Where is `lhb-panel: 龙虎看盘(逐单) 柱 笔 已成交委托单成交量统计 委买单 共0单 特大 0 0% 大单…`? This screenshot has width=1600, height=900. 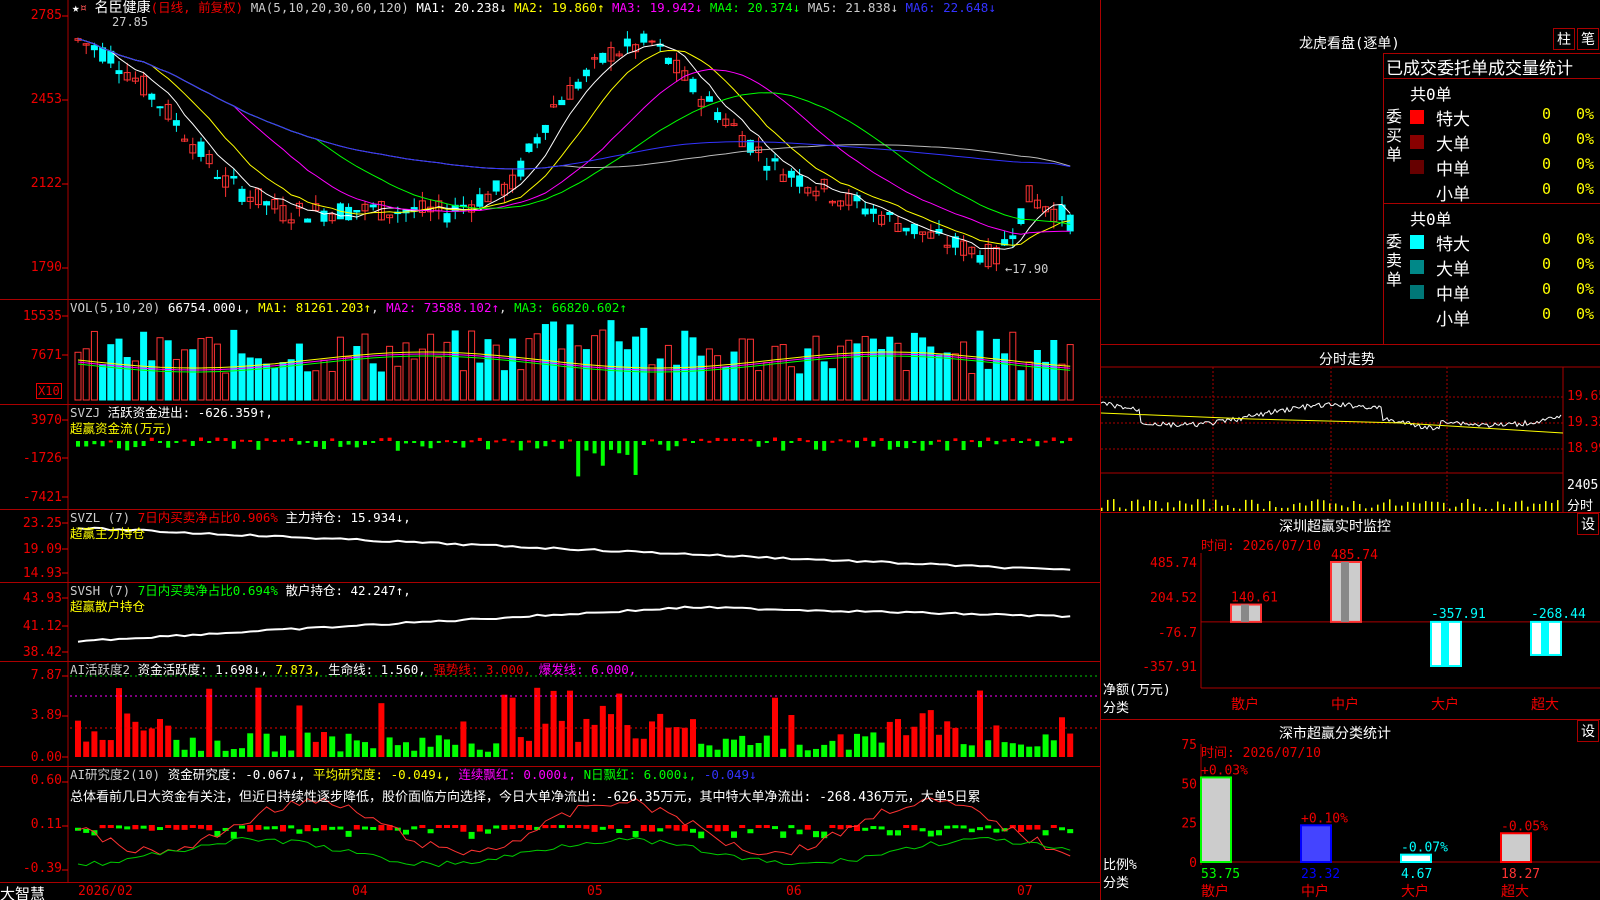
lhb-panel: 龙虎看盘(逐单) 柱 笔 已成交委托单成交量统计 委买单 共0单 特大 0 0% 大单… is located at coordinates (1350, 172).